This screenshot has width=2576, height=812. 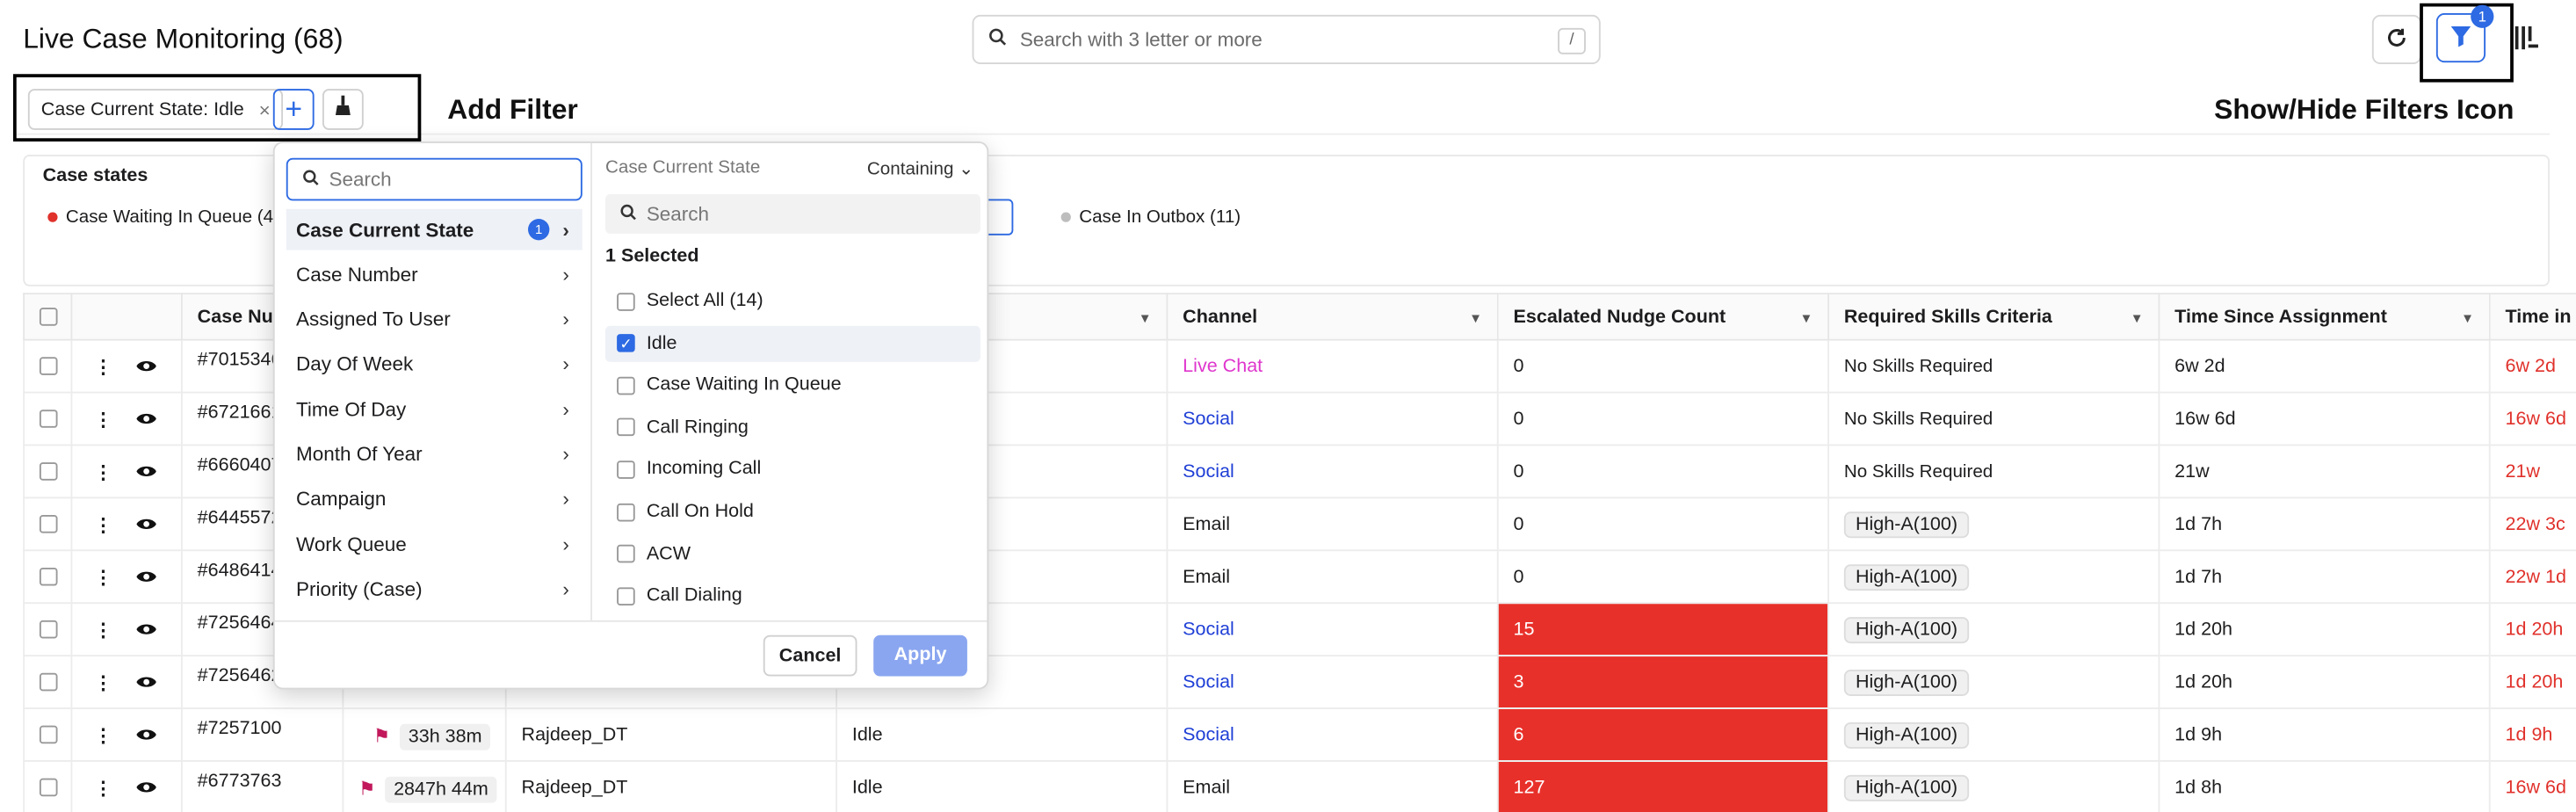 I want to click on filter-chip-case-state: Case Current State: Idle ×, so click(x=155, y=110).